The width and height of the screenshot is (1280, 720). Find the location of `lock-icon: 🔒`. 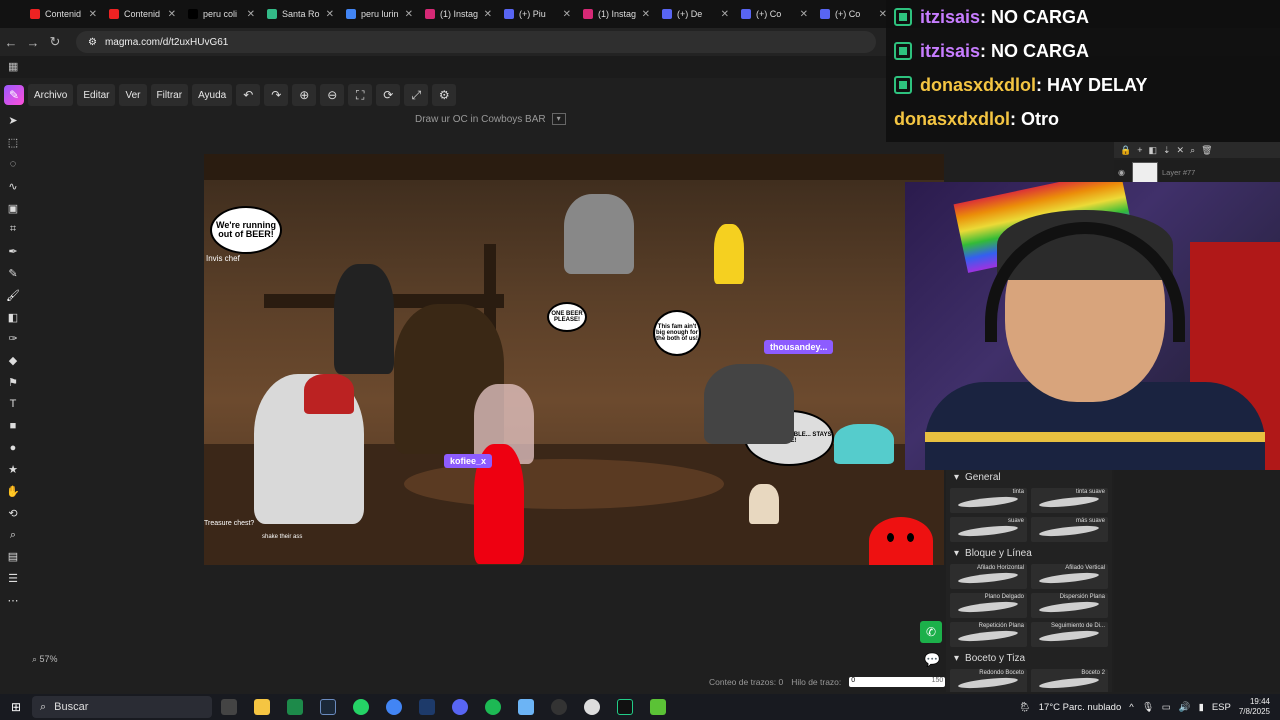

lock-icon: 🔒 is located at coordinates (1125, 150).